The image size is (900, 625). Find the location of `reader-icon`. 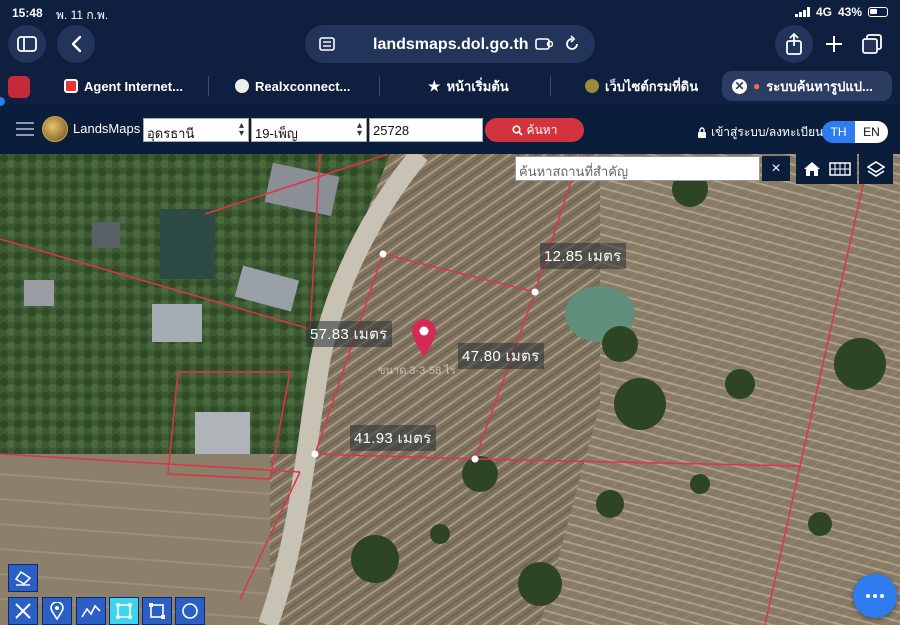

reader-icon is located at coordinates (327, 44).